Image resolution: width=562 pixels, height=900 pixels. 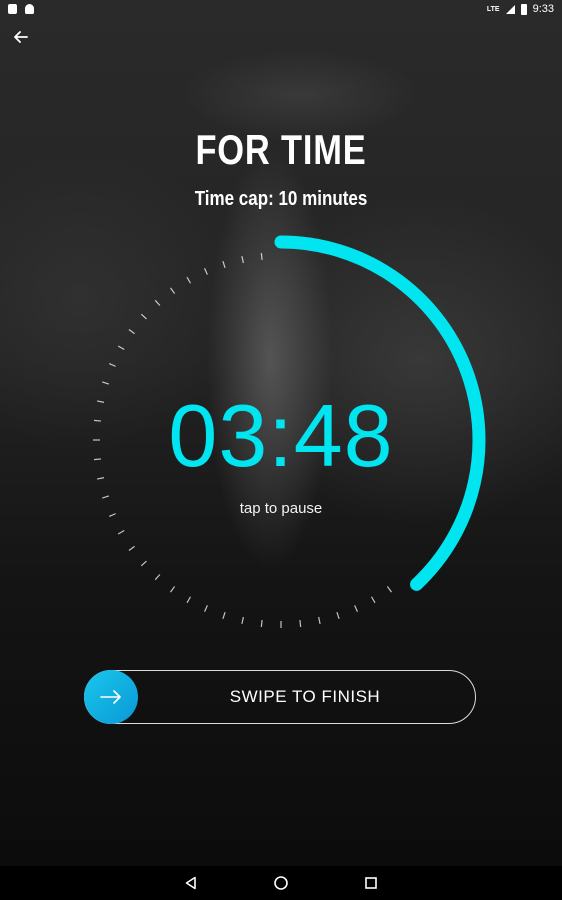 I want to click on nav-back-button, so click(x=191, y=883).